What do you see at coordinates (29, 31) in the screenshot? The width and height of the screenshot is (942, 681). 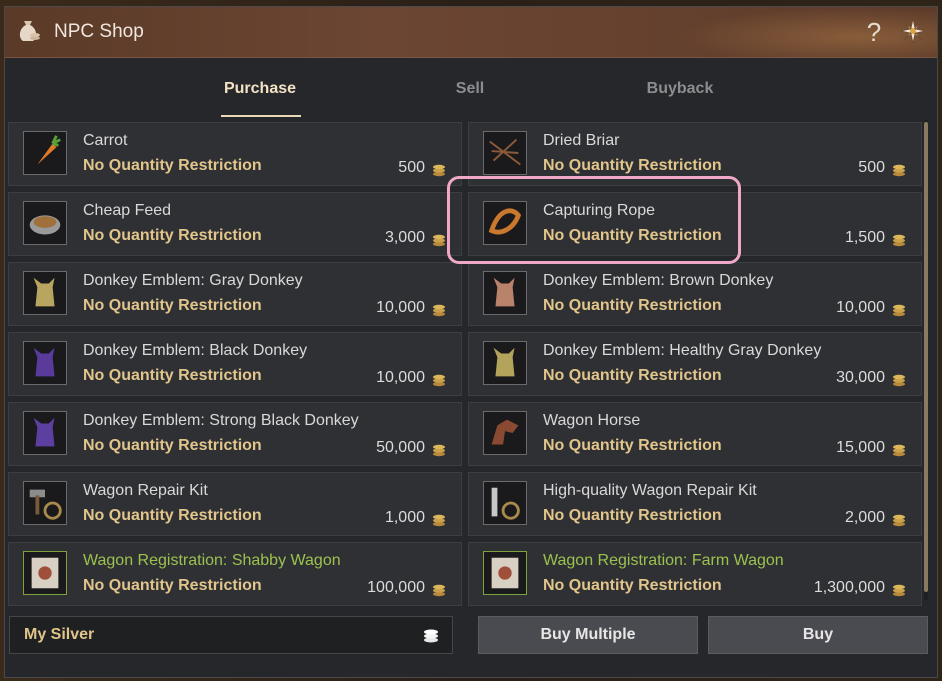 I see `money-bag-icon` at bounding box center [29, 31].